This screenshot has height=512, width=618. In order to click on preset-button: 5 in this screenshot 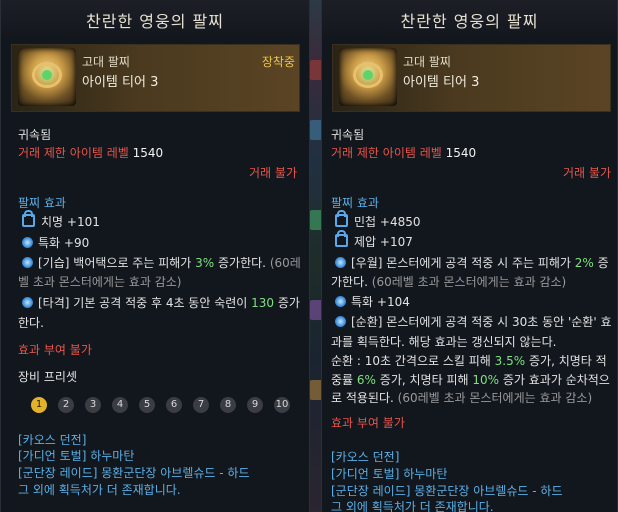, I will do `click(147, 405)`.